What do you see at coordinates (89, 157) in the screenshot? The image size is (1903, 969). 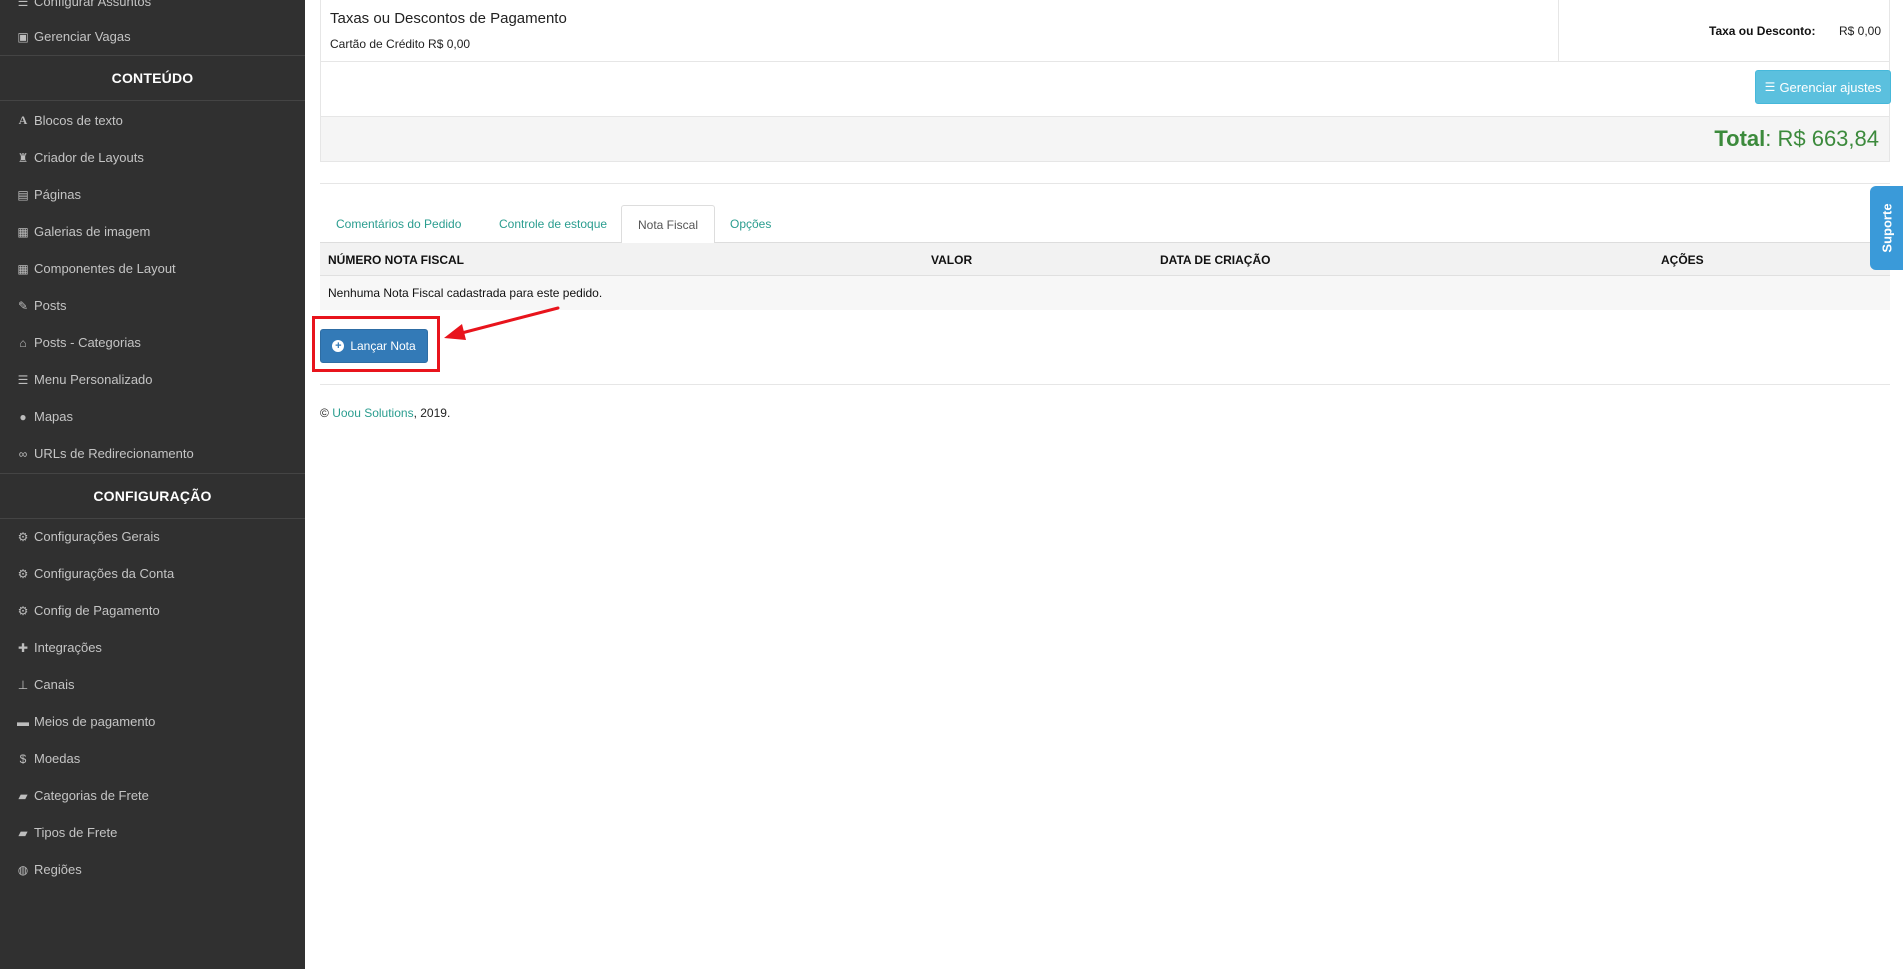 I see `sidebar-item-label: Criador de Layouts` at bounding box center [89, 157].